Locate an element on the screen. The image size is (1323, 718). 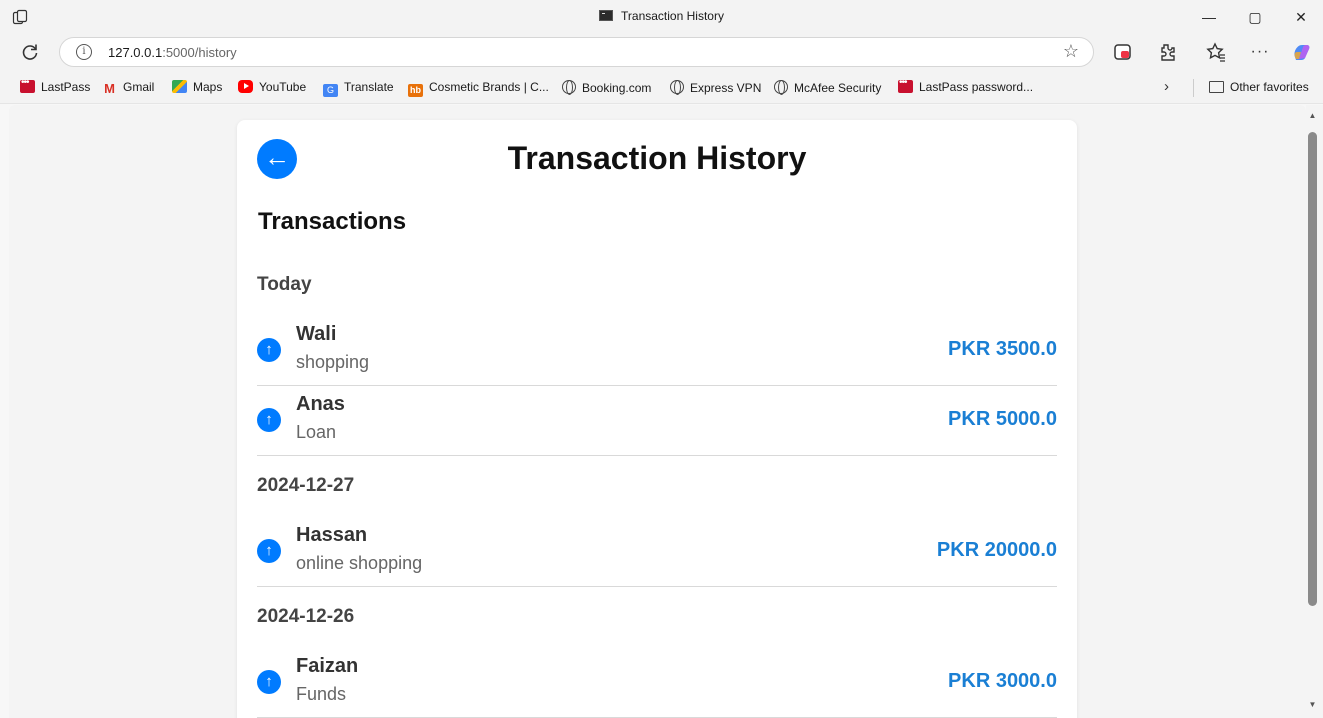
gmail-icon: M is located at coordinates (109, 88).